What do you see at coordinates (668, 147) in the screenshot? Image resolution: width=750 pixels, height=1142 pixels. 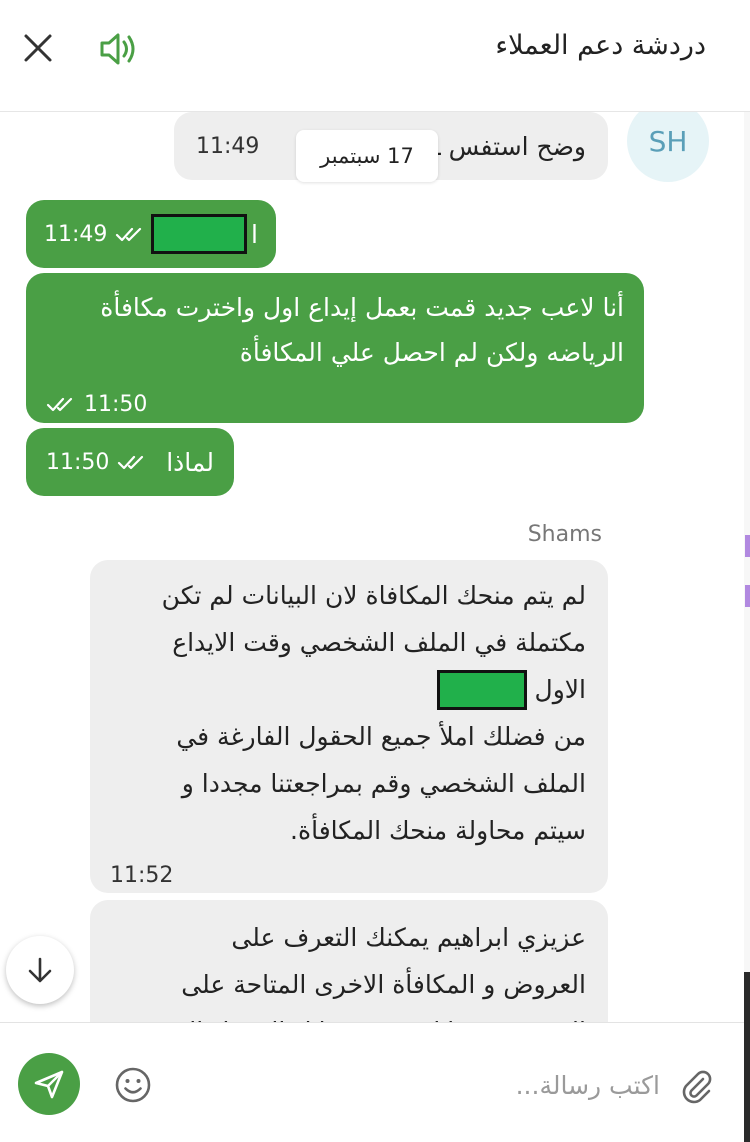 I see `avatar: SH` at bounding box center [668, 147].